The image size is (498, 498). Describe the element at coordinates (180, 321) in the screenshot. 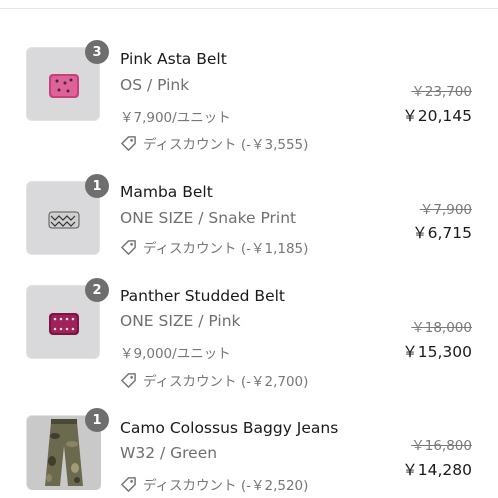

I see `product-variant: ONE SIZE / Pink` at that location.